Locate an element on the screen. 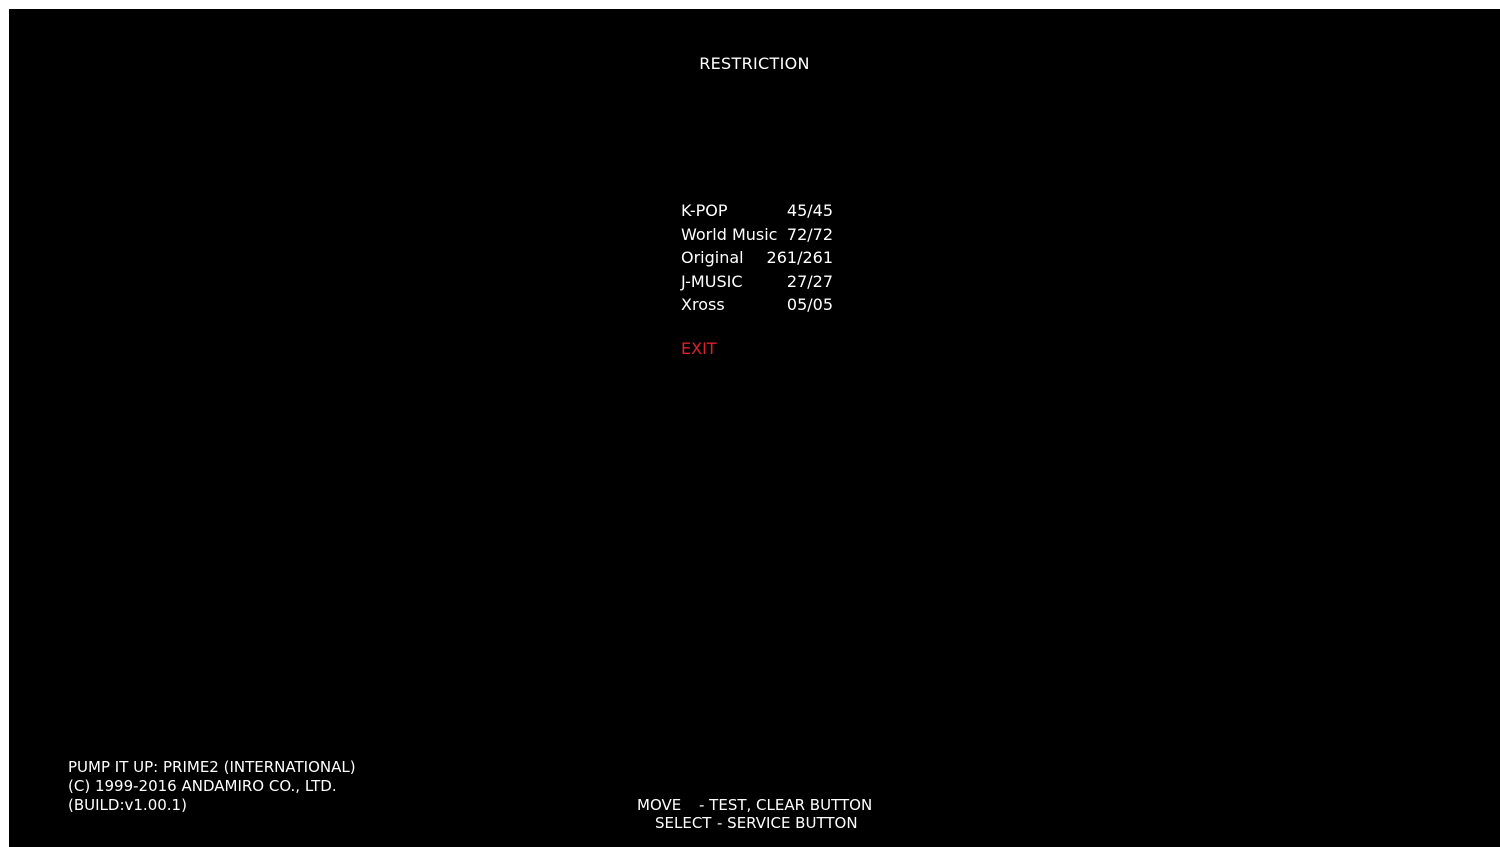  game-title: PUMP IT UP: PRIME2 (INTERNATIONAL) is located at coordinates (212, 767).